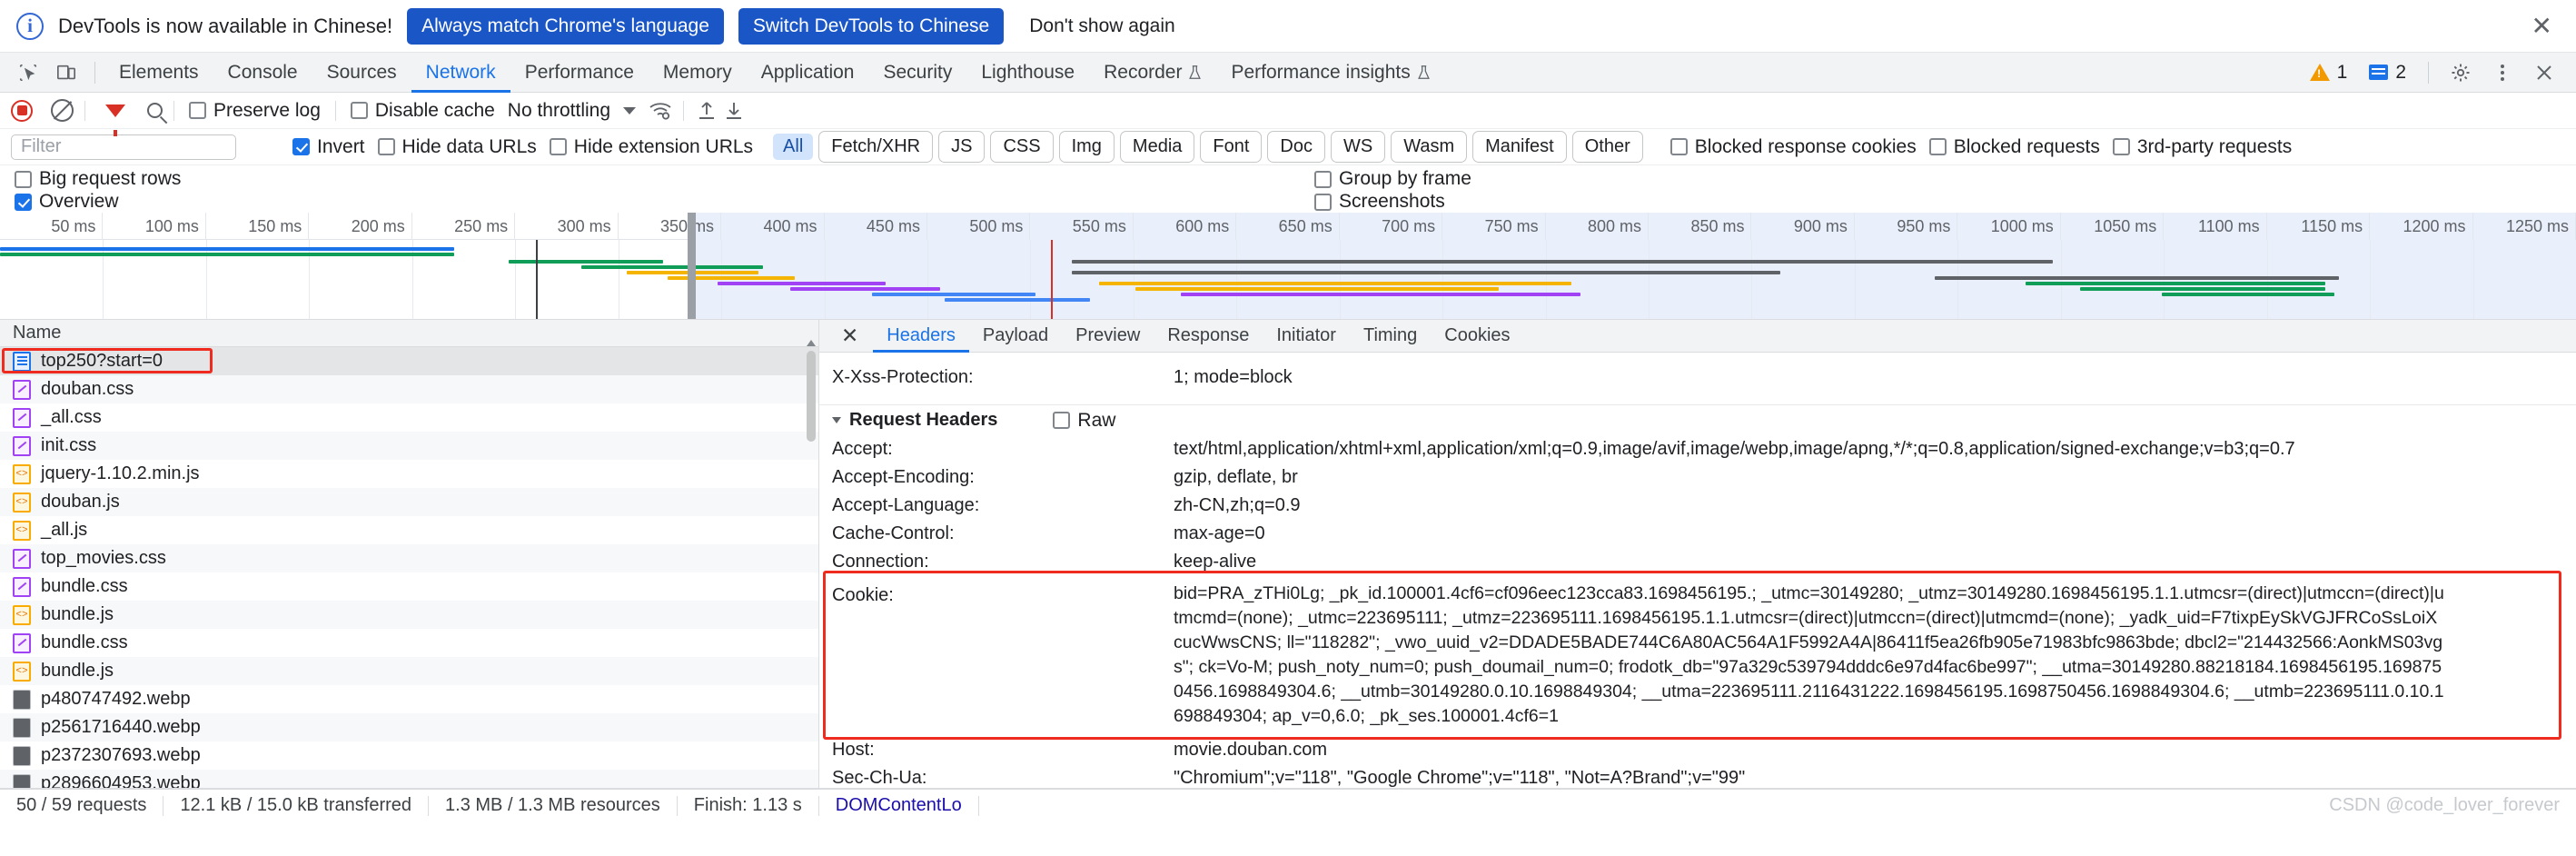 The height and width of the screenshot is (856, 2576). Describe the element at coordinates (808, 73) in the screenshot. I see `tab-application: Application` at that location.